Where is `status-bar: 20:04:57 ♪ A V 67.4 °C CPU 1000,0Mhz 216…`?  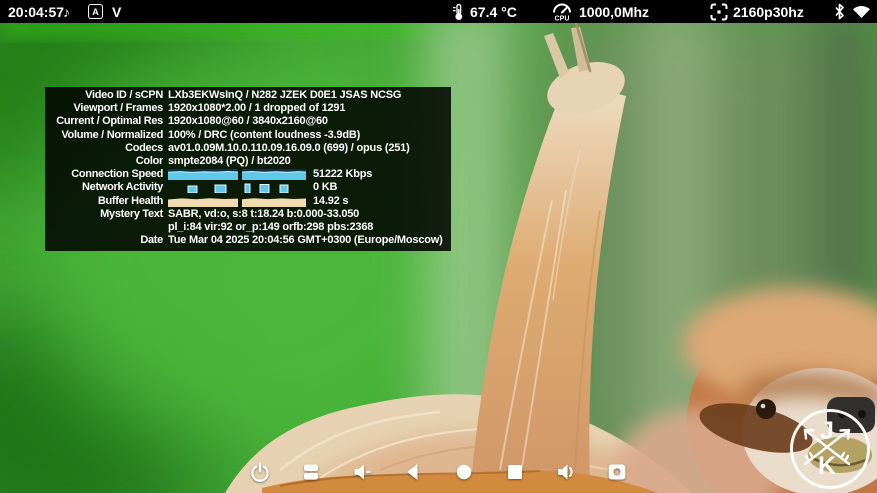 status-bar: 20:04:57 ♪ A V 67.4 °C CPU 1000,0Mhz 216… is located at coordinates (438, 11).